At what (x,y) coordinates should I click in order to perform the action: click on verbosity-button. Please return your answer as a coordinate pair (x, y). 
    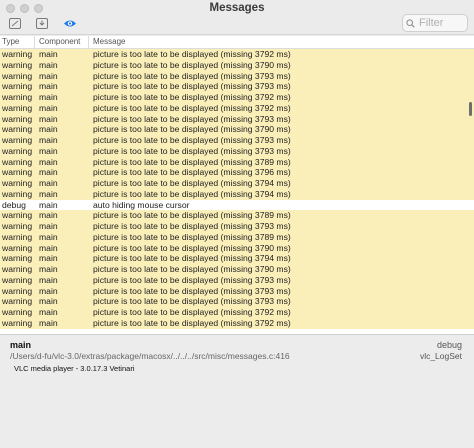
    Looking at the image, I should click on (70, 23).